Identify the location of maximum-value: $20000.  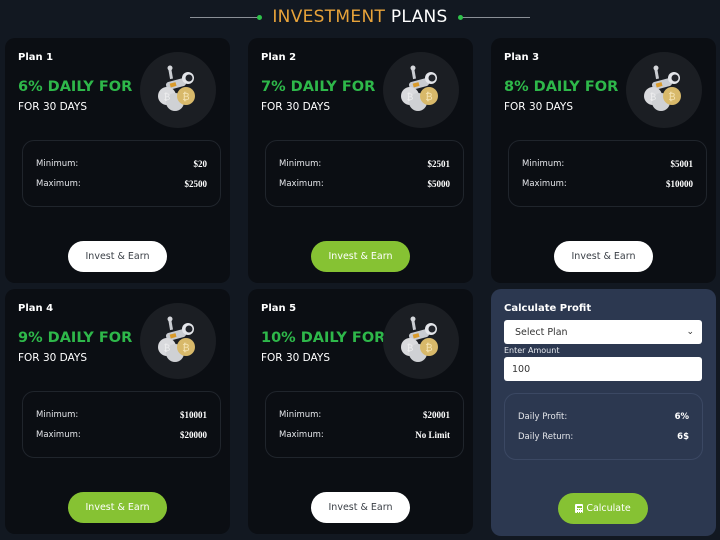
(193, 435).